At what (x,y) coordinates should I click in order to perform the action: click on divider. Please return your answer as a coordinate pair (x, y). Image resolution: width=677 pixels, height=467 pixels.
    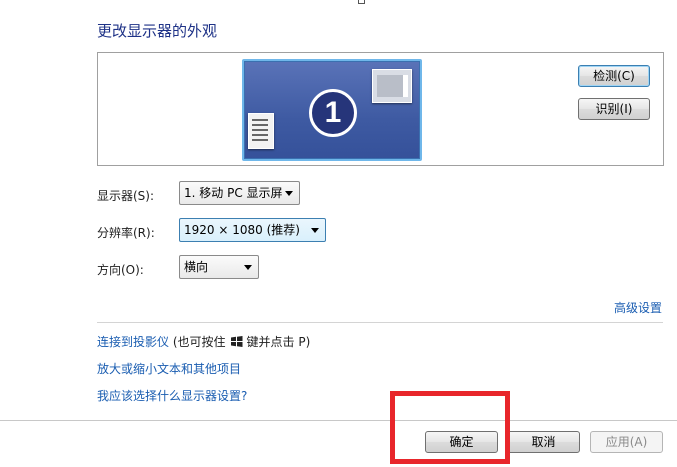
    Looking at the image, I should click on (380, 322).